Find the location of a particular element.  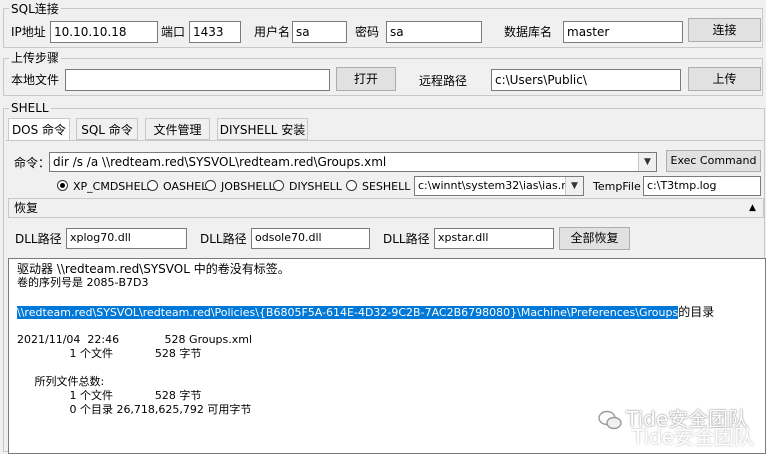

upload-button: 上传 is located at coordinates (724, 79).